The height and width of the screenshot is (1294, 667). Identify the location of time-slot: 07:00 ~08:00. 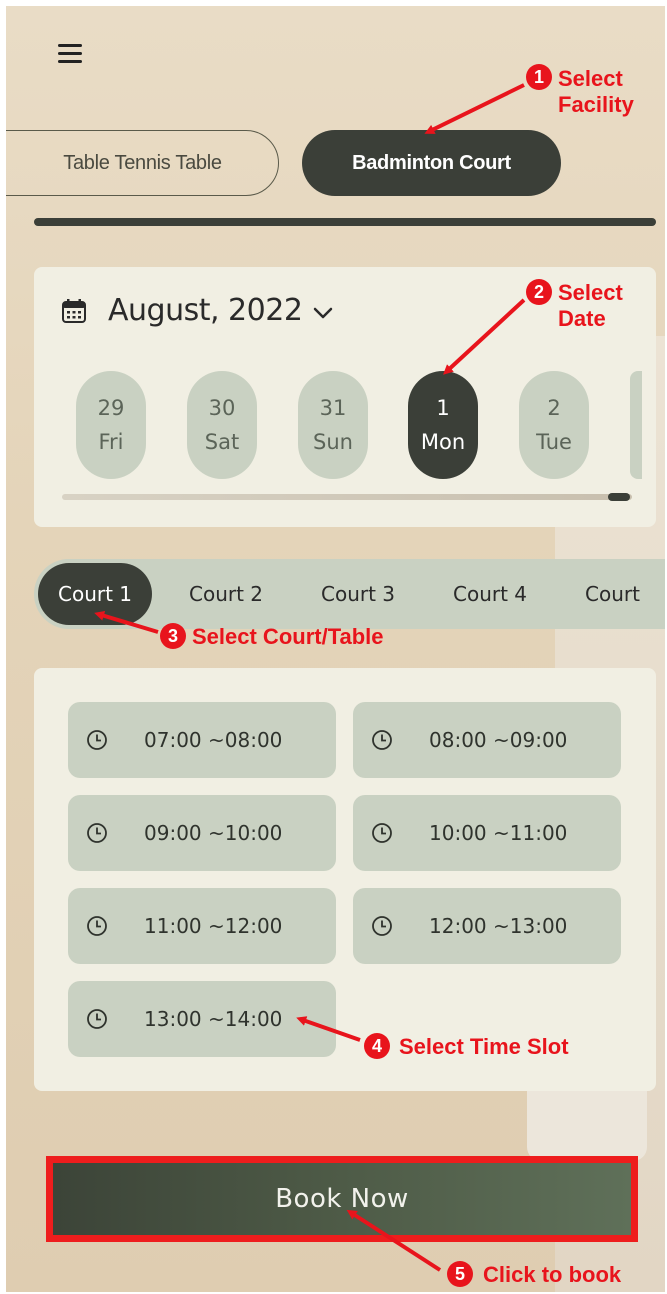
(202, 740).